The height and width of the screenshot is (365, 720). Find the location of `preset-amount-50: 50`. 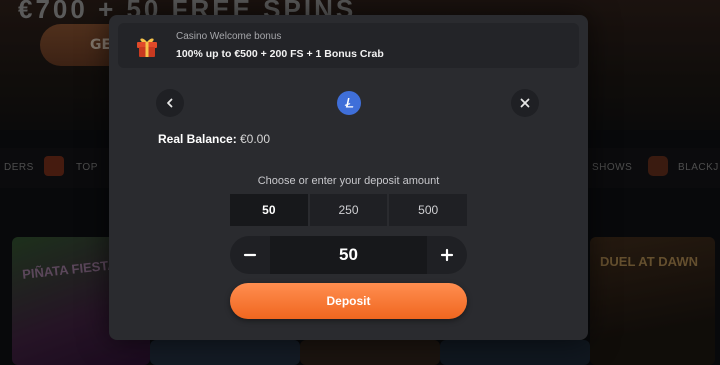

preset-amount-50: 50 is located at coordinates (269, 210).